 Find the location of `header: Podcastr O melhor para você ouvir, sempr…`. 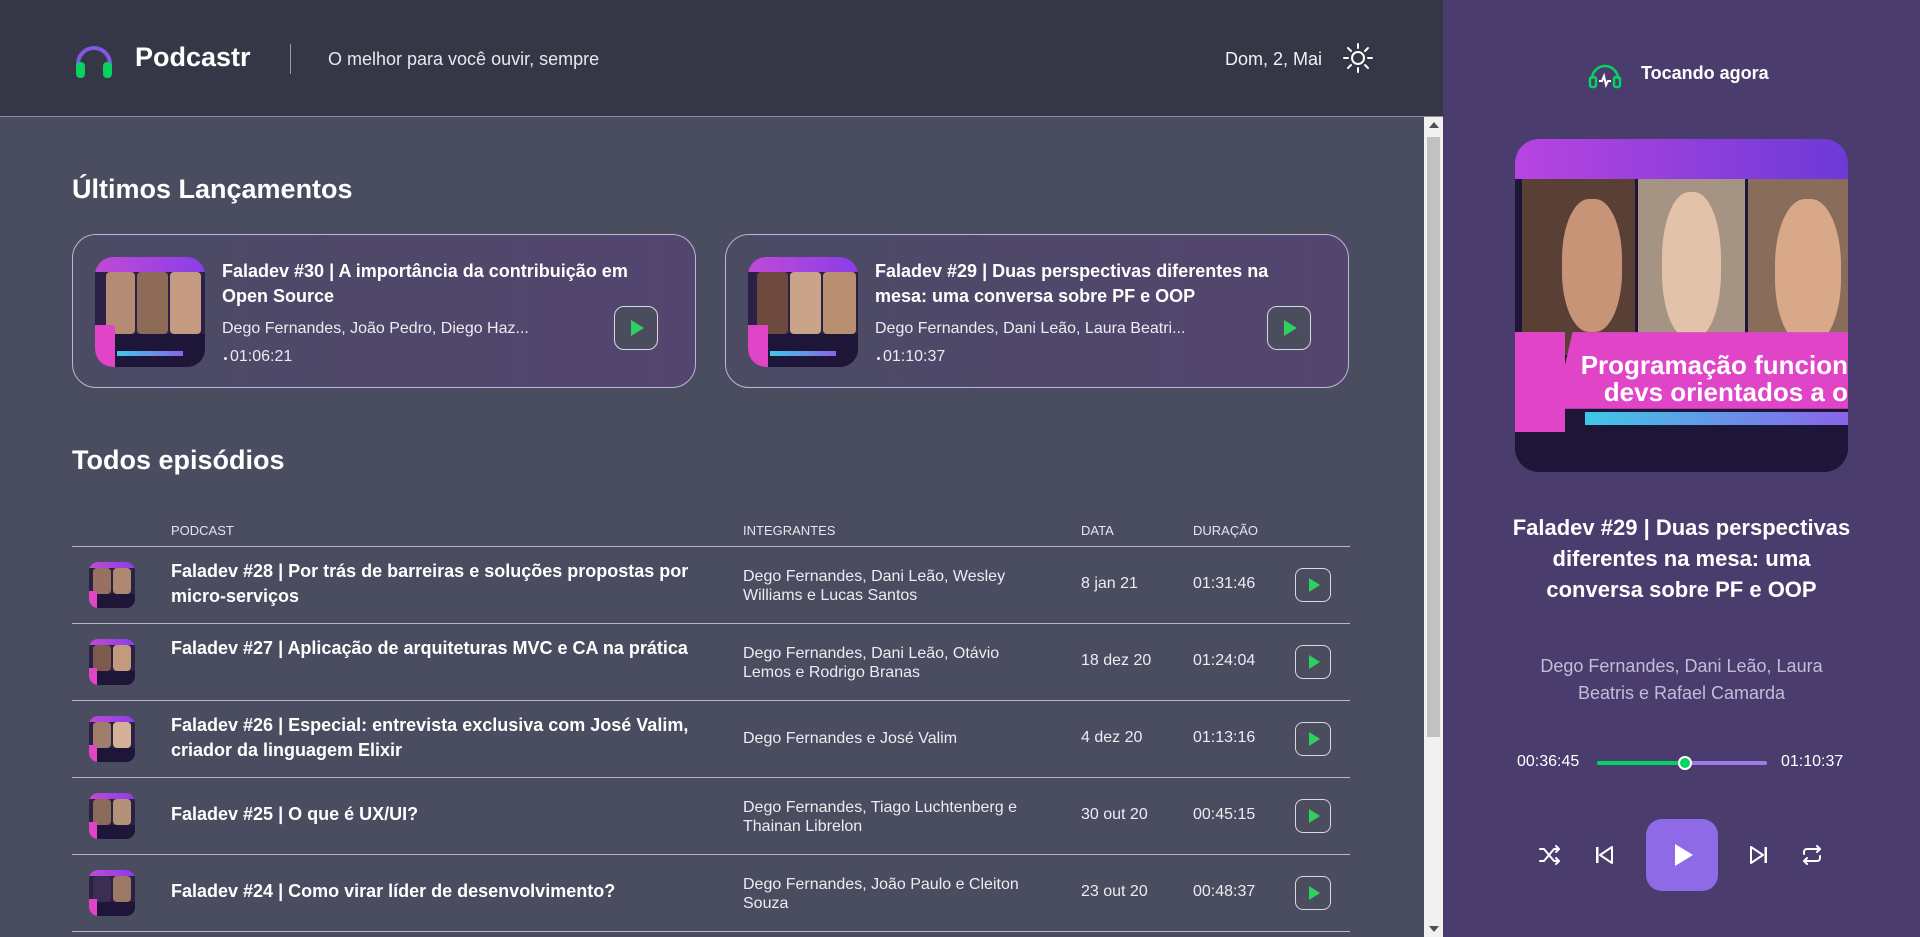

header: Podcastr O melhor para você ouvir, sempr… is located at coordinates (721, 58).